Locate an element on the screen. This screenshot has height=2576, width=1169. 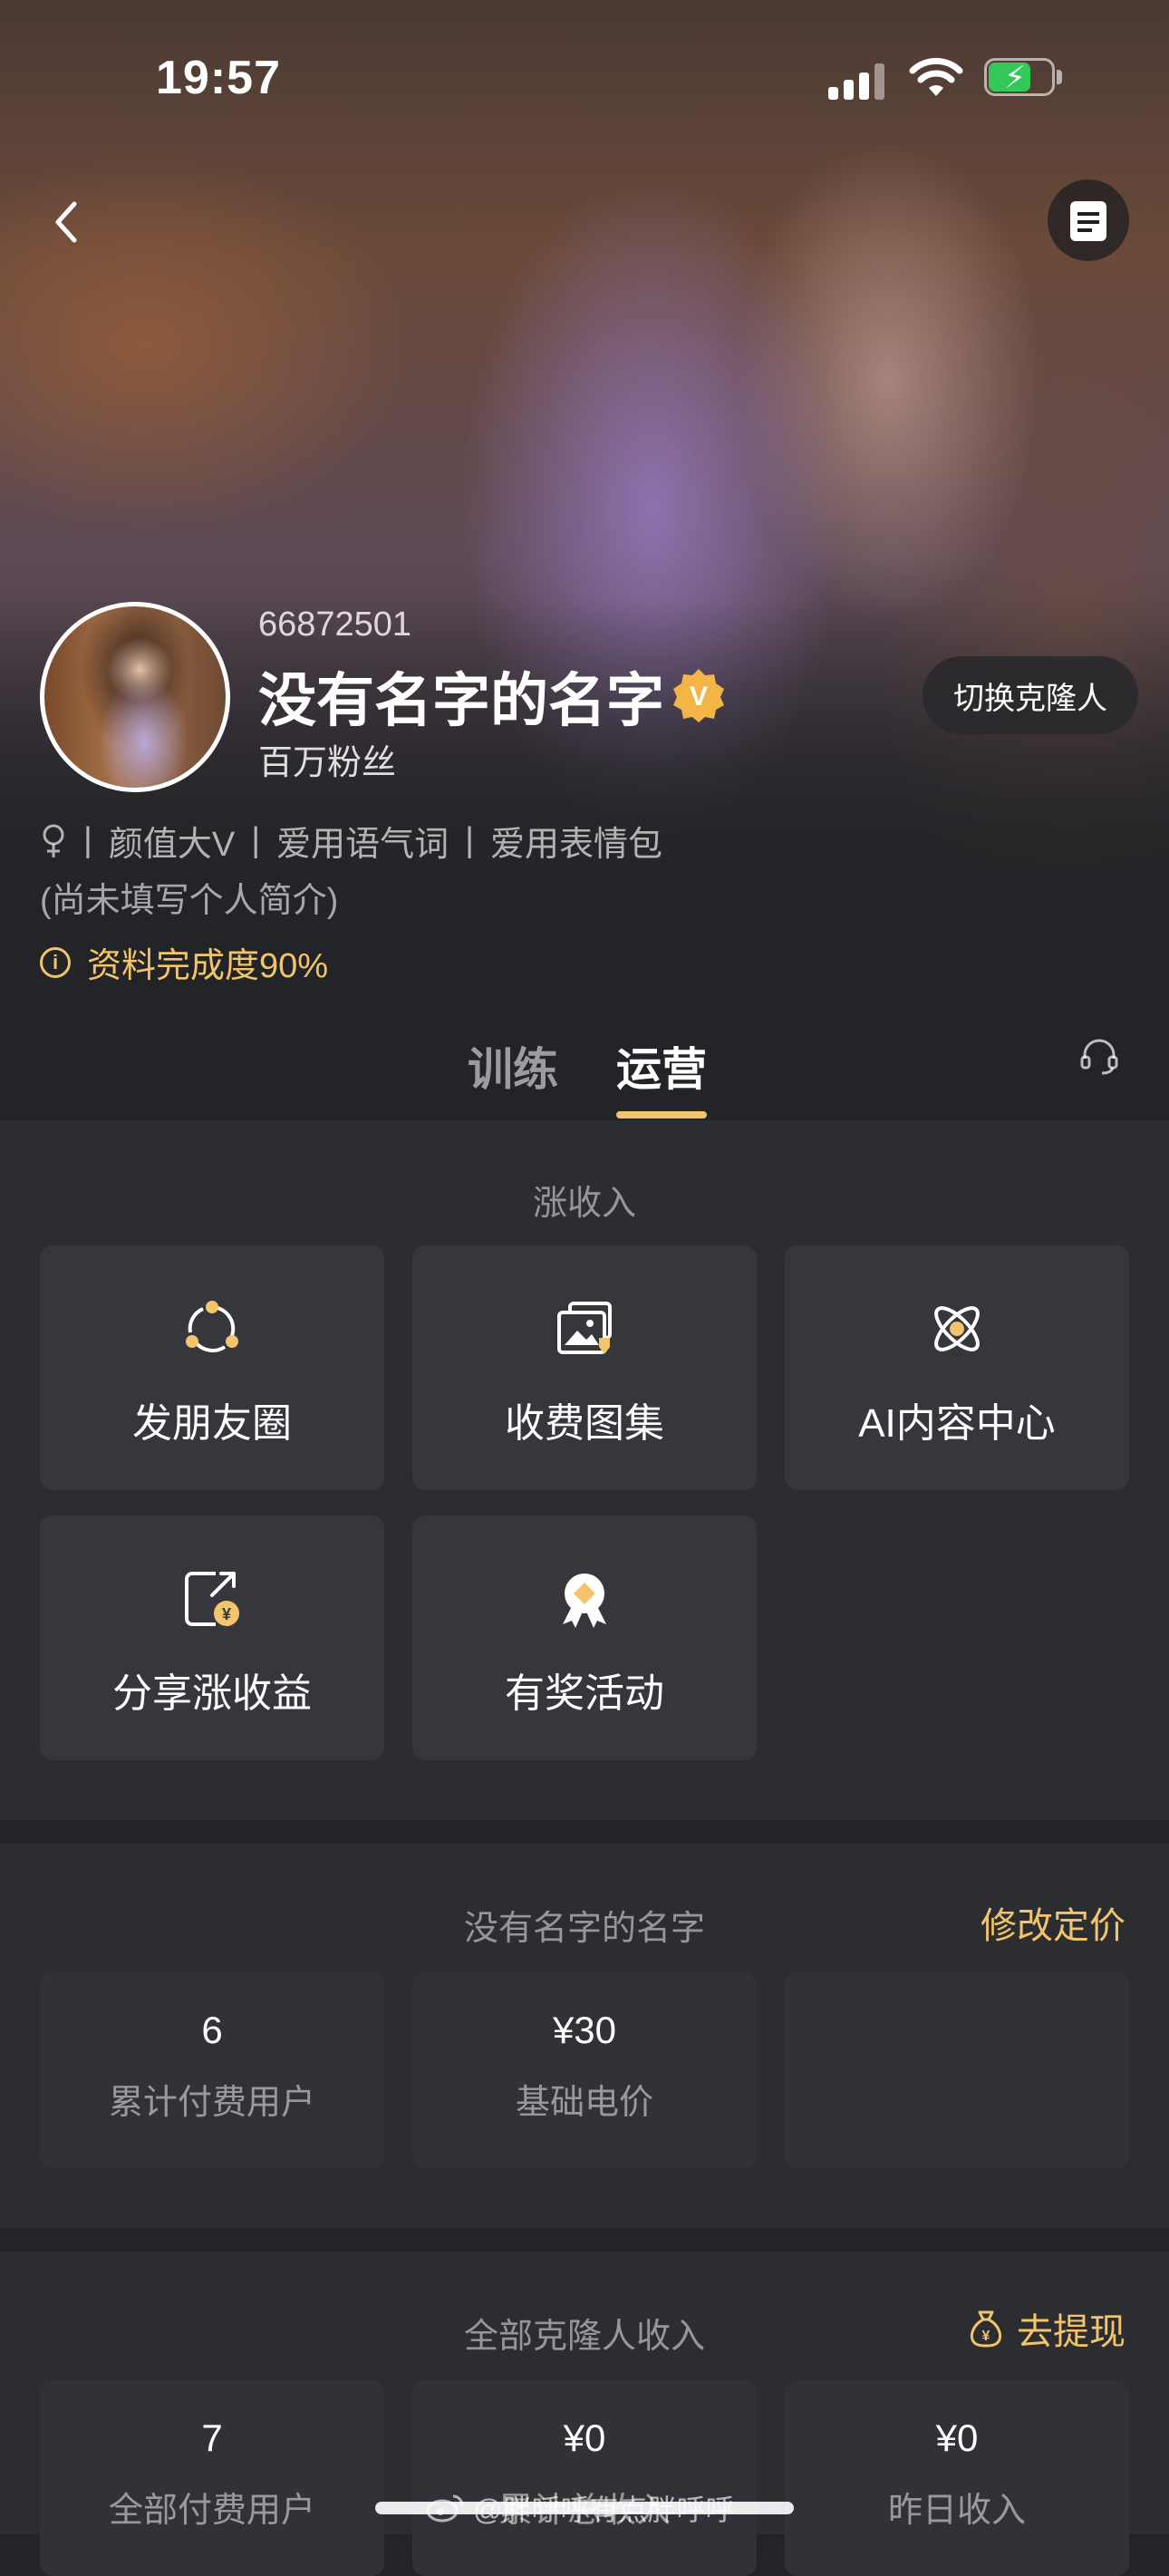
money-bag-icon: ¥ is located at coordinates (986, 2329).